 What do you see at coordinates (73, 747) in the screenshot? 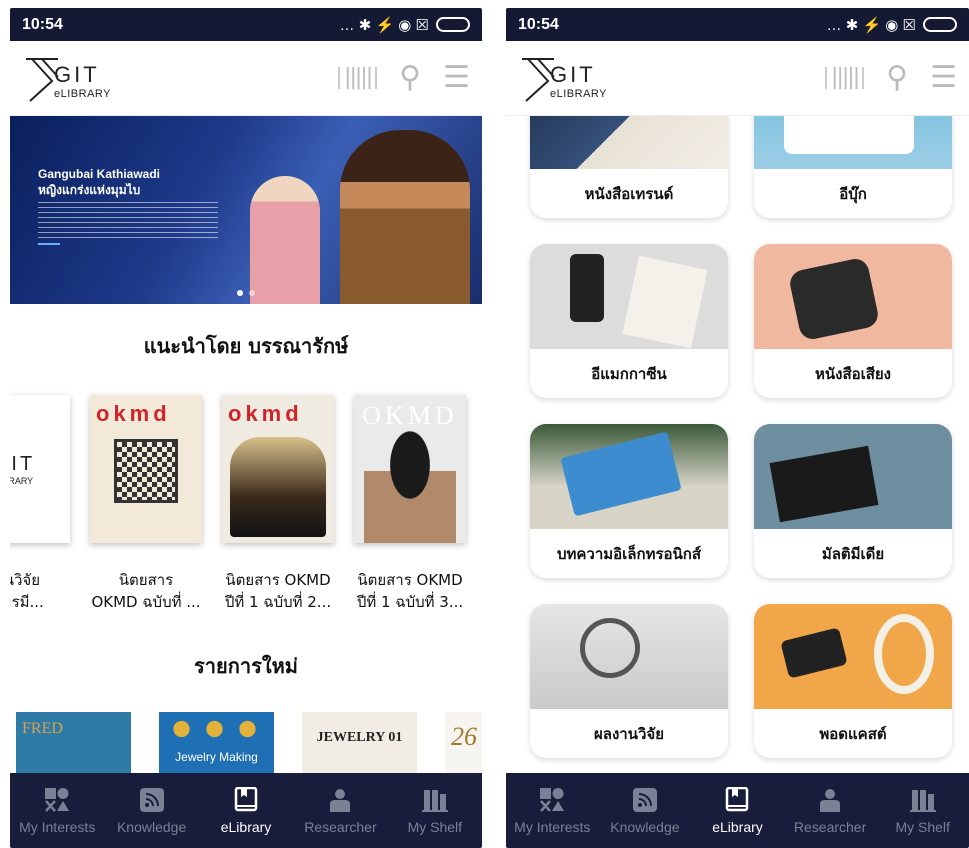
I see `new-item-cover: FRED` at bounding box center [73, 747].